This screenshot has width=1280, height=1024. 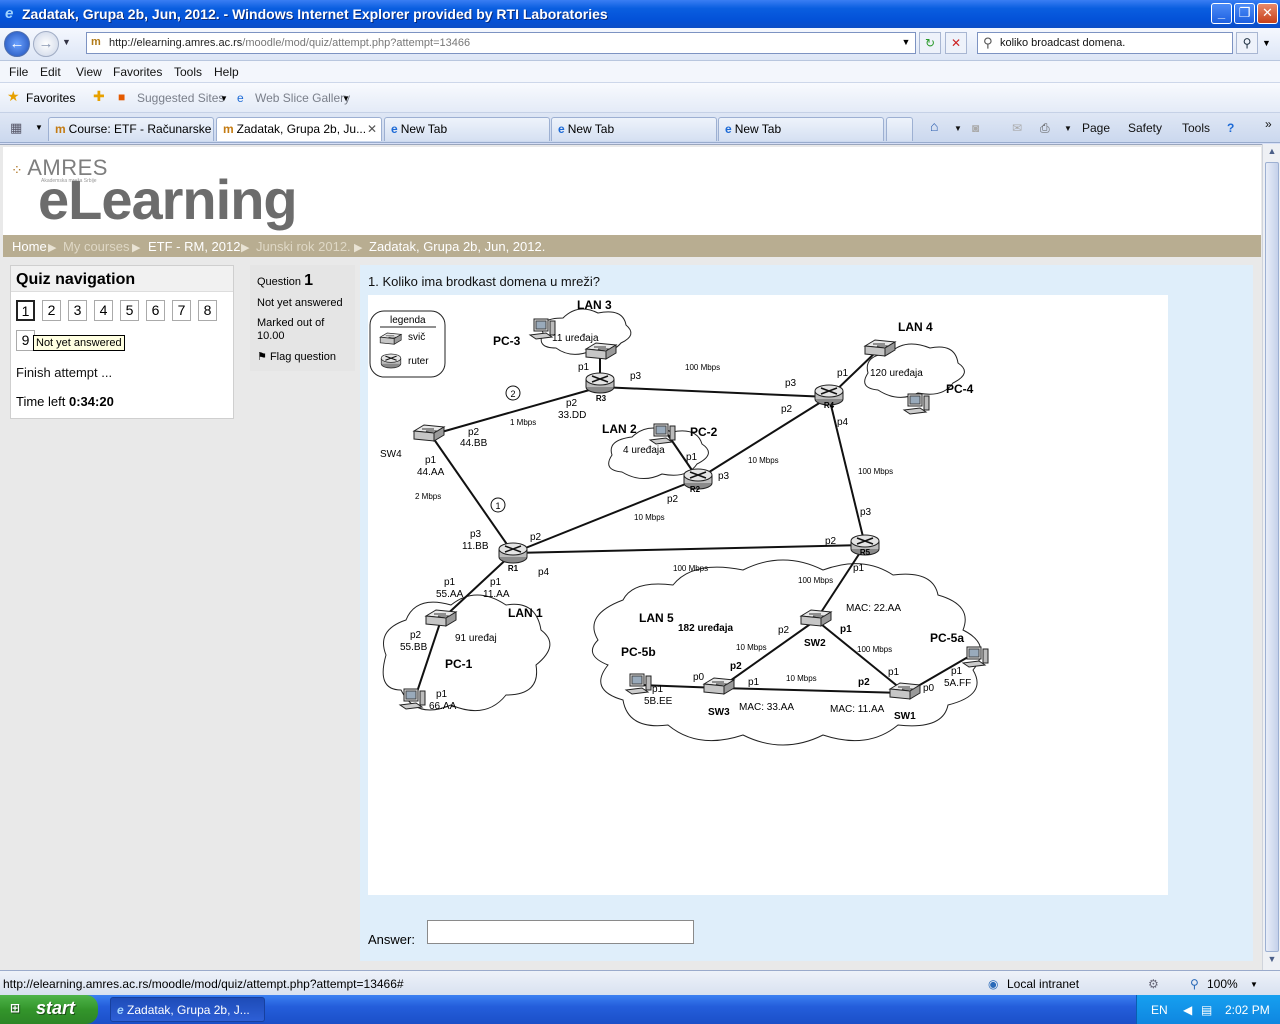 What do you see at coordinates (181, 310) in the screenshot?
I see `question-nav-7: 7` at bounding box center [181, 310].